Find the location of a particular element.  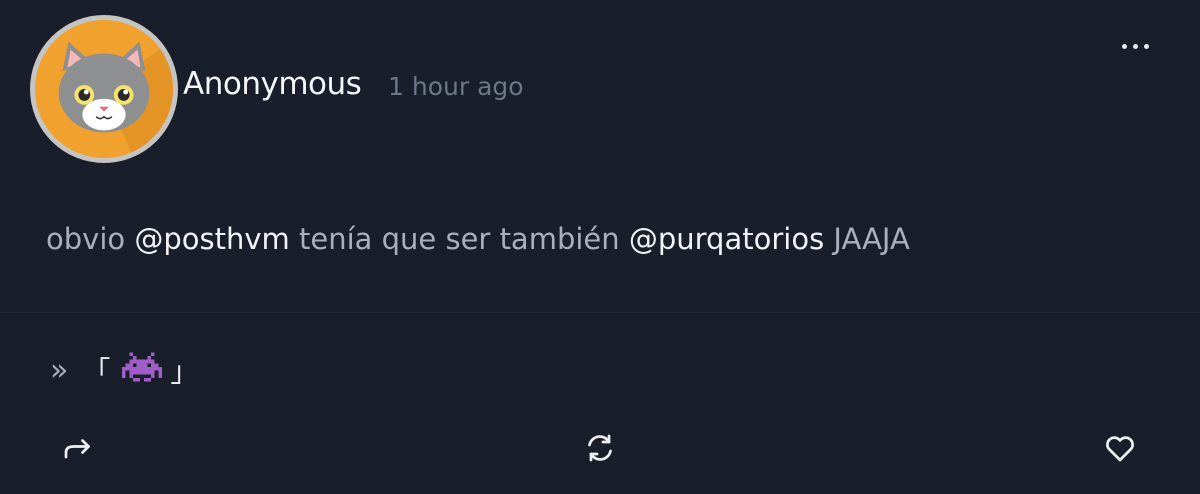

post-signature: » 「 」 is located at coordinates (124, 370).